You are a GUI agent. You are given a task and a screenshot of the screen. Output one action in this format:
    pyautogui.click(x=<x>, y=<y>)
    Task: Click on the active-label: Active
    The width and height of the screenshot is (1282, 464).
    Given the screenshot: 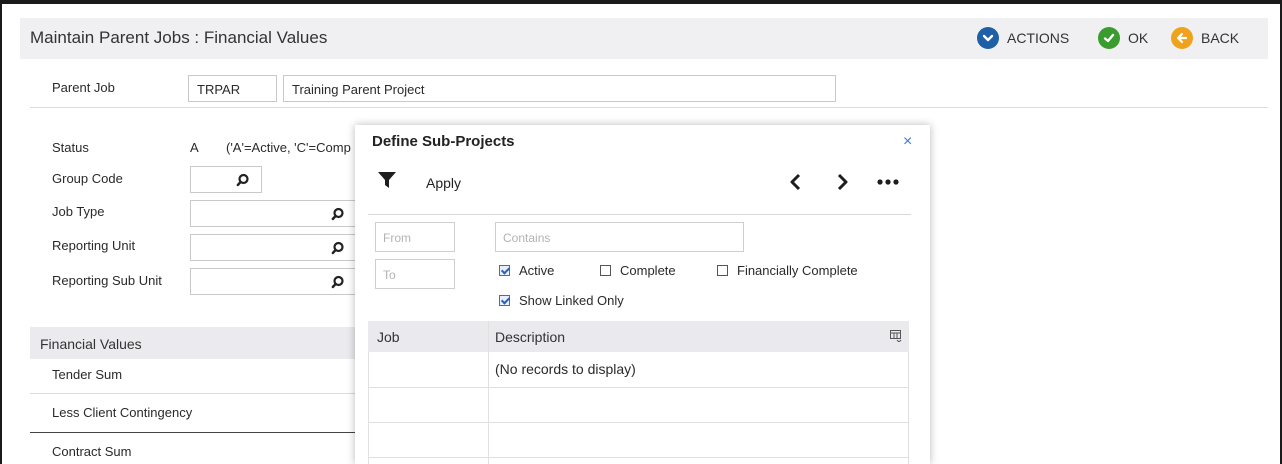 What is the action you would take?
    pyautogui.click(x=537, y=270)
    